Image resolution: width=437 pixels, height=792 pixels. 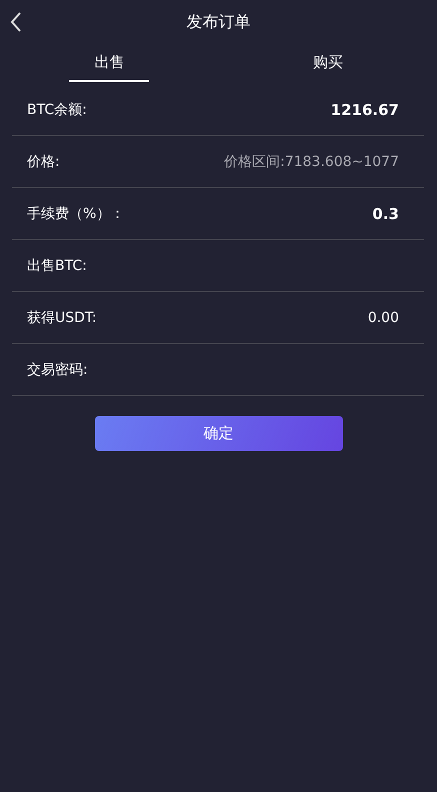 I want to click on field-label: 获得USDT:, so click(x=62, y=317).